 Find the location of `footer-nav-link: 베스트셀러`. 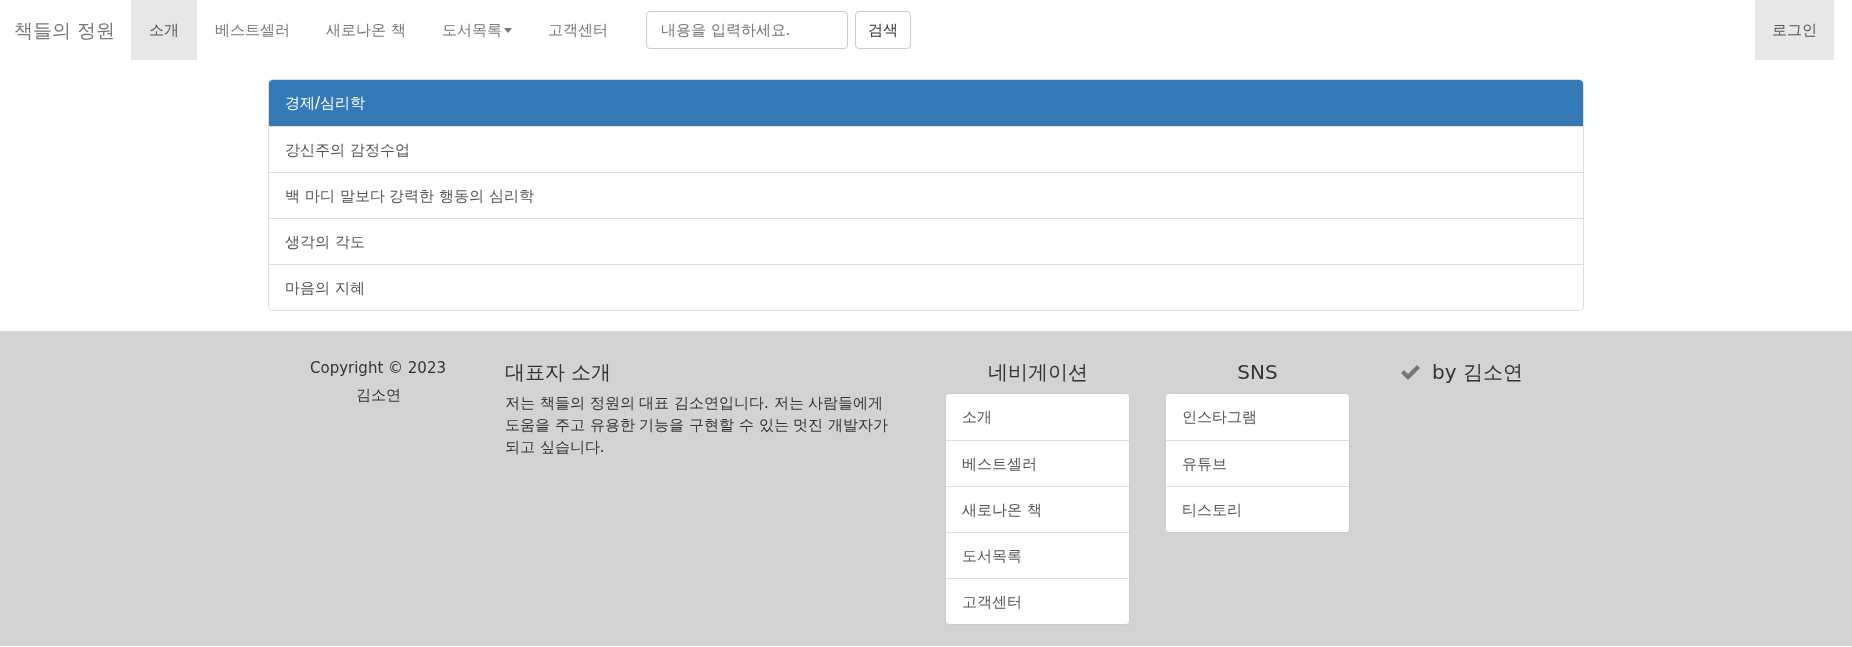

footer-nav-link: 베스트셀러 is located at coordinates (1037, 463).